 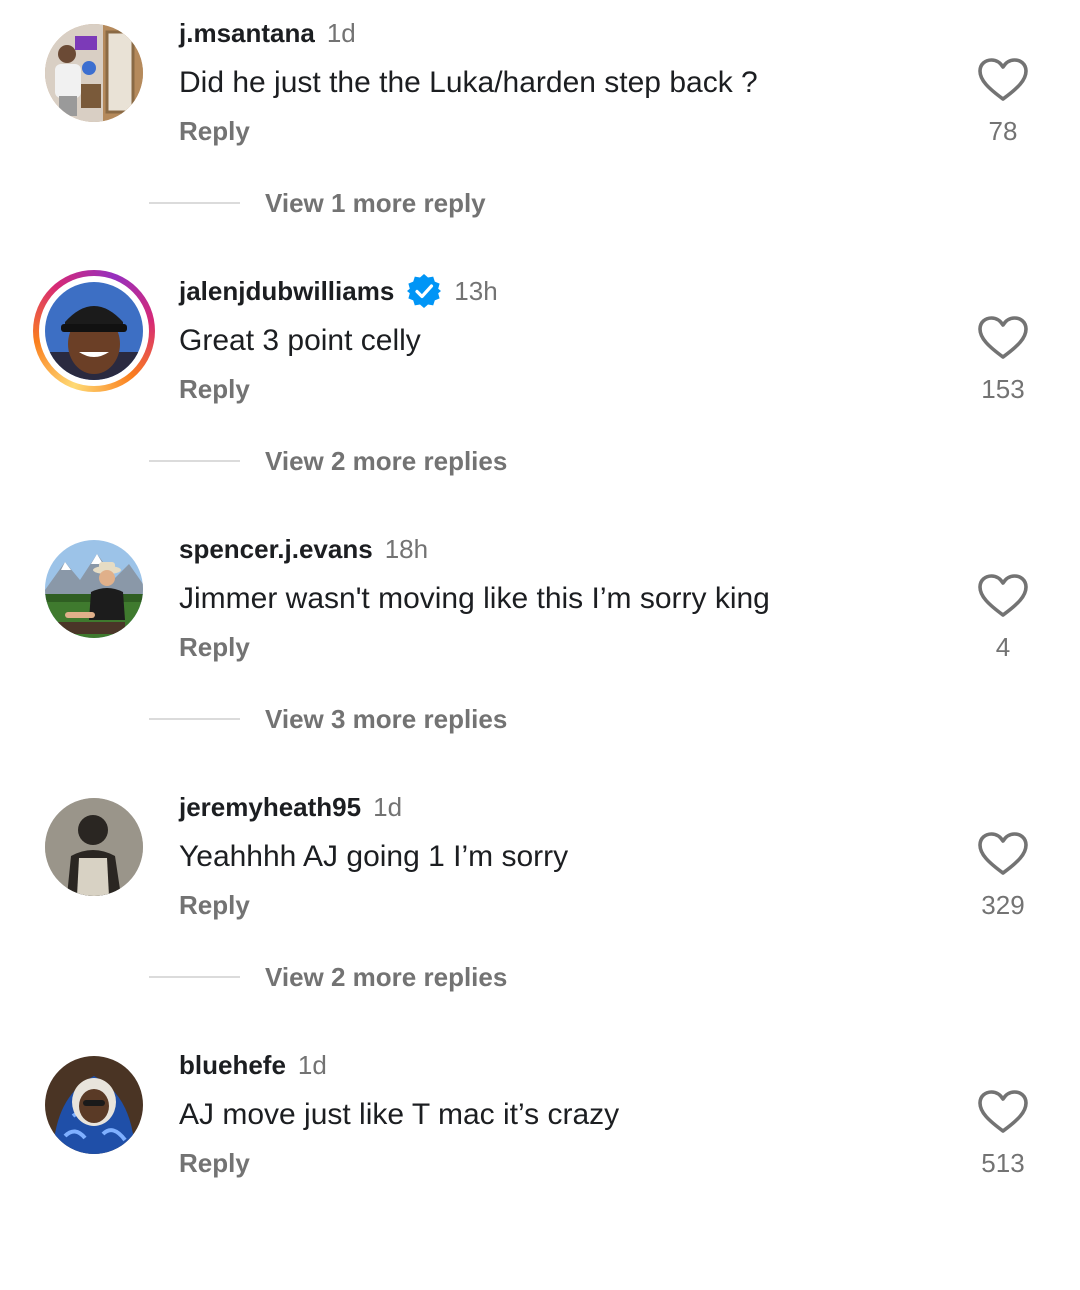 I want to click on like-count: 78, so click(x=1003, y=131).